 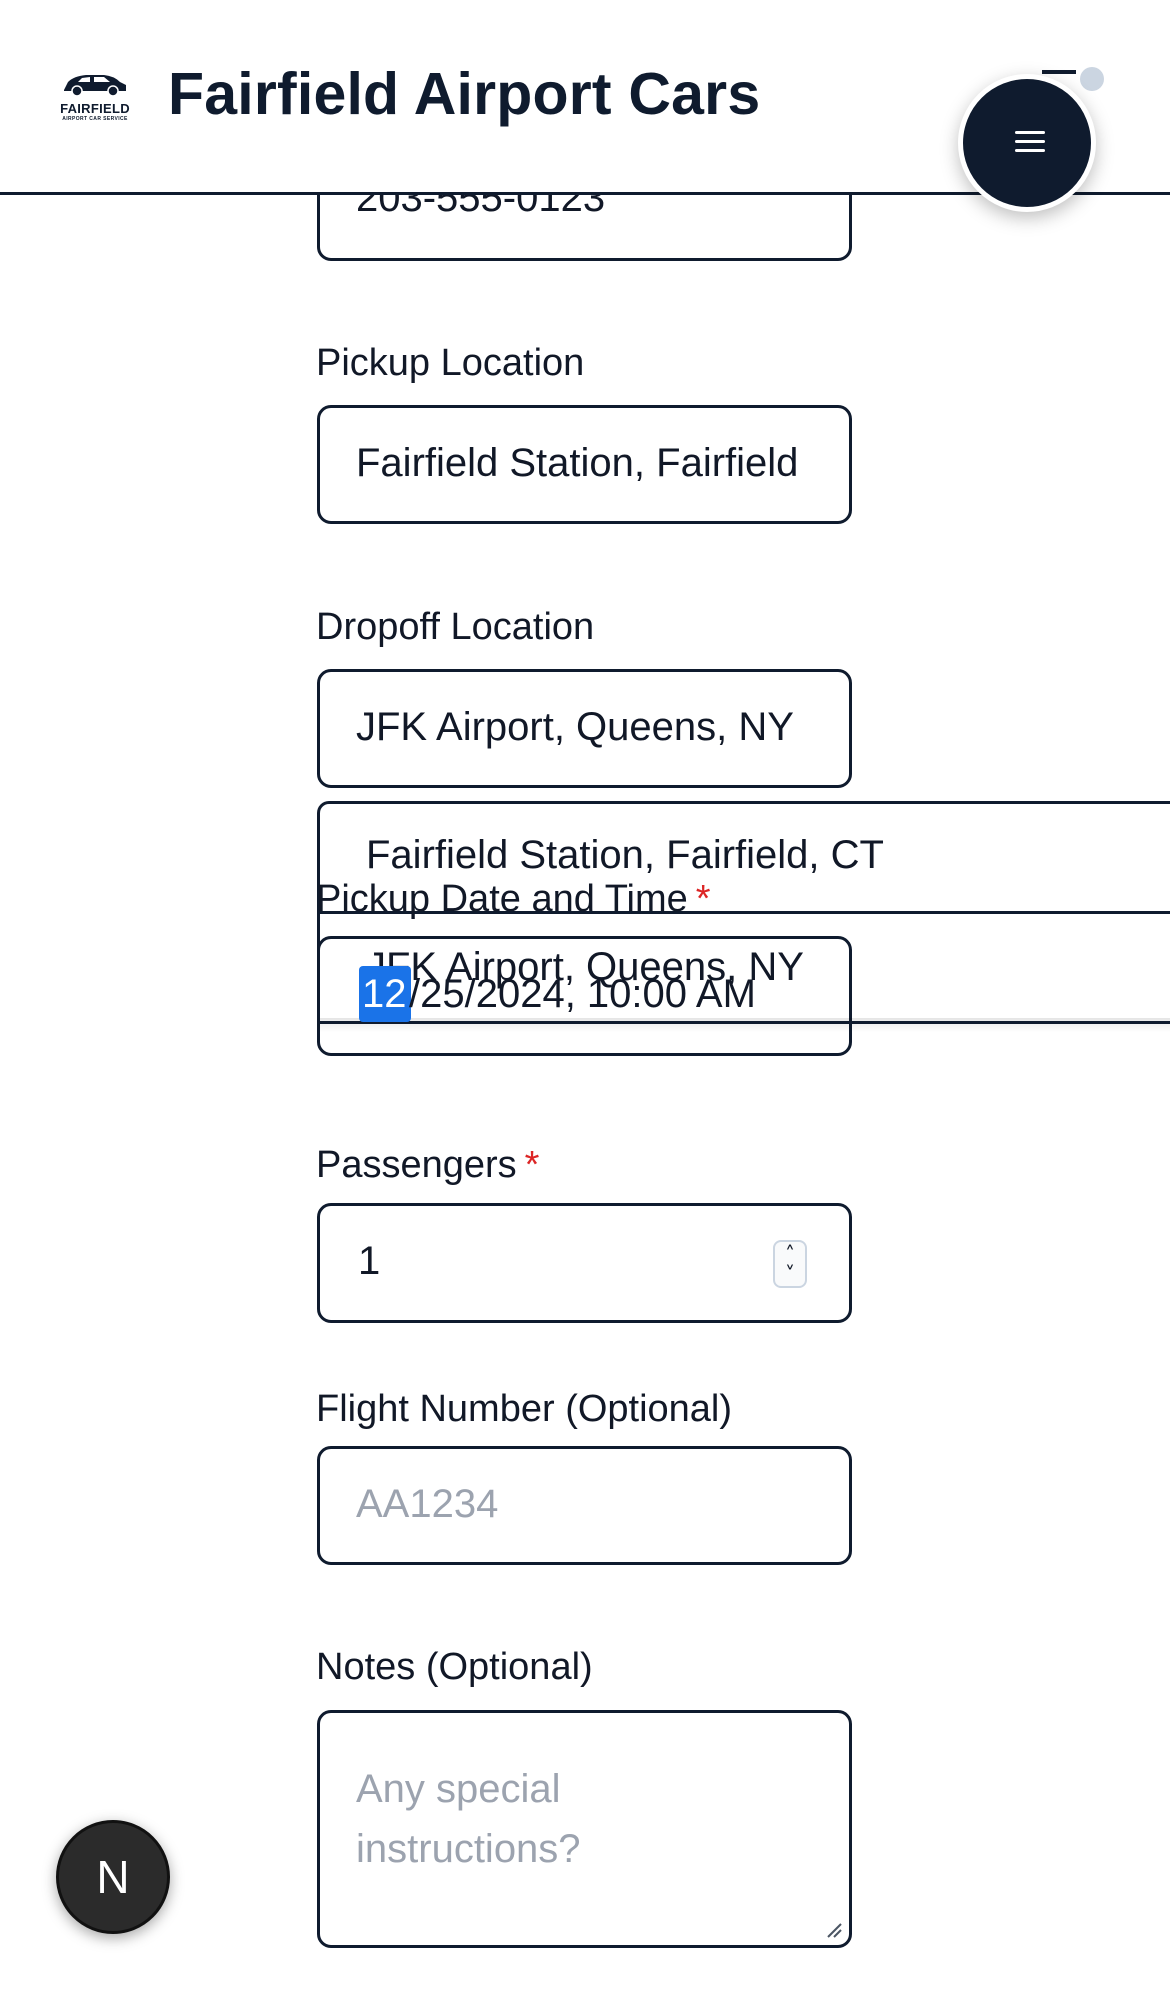 I want to click on pickup-datetime-label: Pickup Date and Time *, so click(x=513, y=899).